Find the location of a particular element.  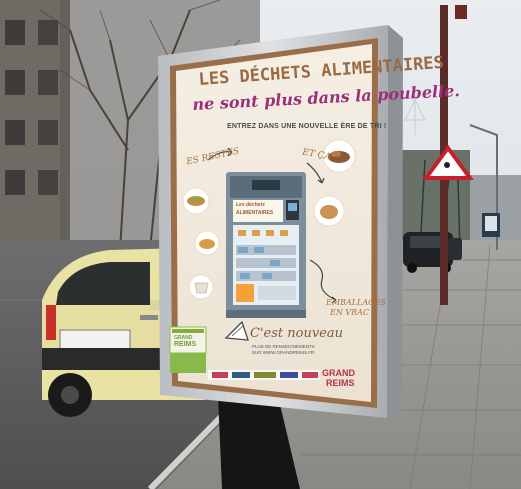

cest-nouveau: C'est nouveau is located at coordinates (296, 333).